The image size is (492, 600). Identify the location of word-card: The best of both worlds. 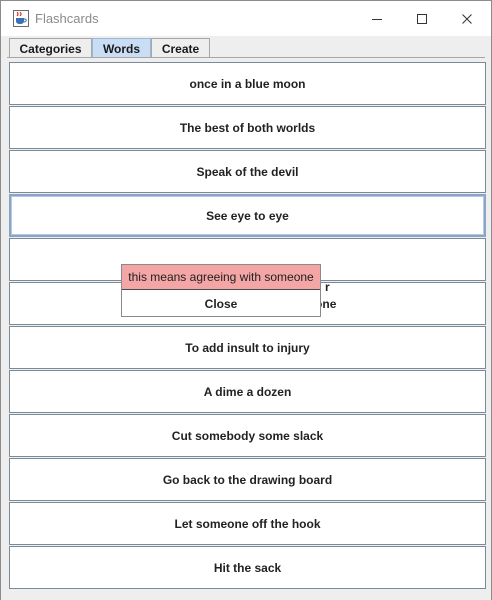
(247, 127).